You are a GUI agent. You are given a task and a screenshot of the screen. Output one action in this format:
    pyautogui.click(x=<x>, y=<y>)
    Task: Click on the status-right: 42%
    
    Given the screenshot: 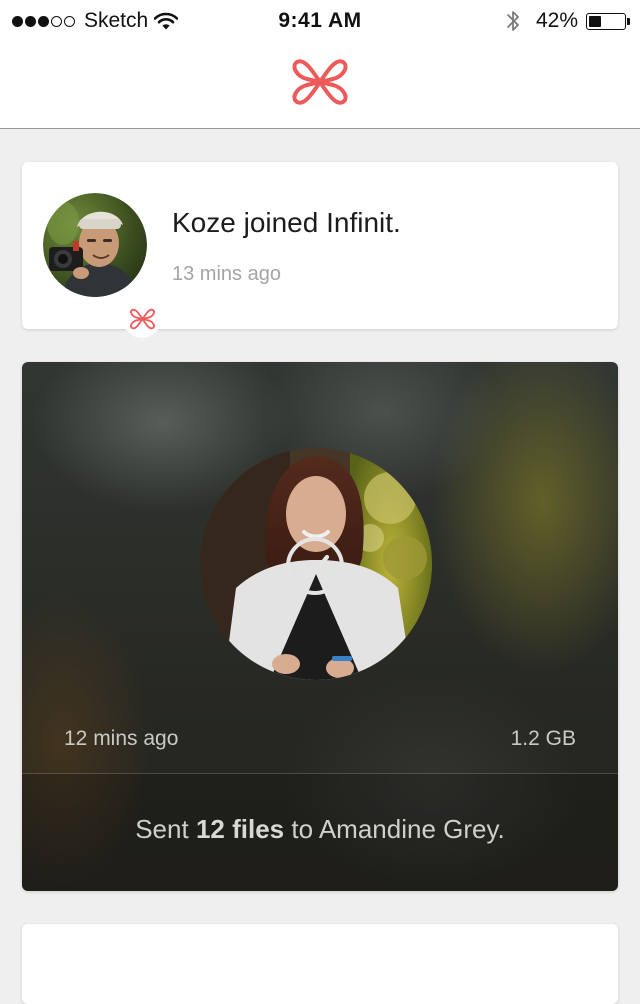 What is the action you would take?
    pyautogui.click(x=568, y=21)
    